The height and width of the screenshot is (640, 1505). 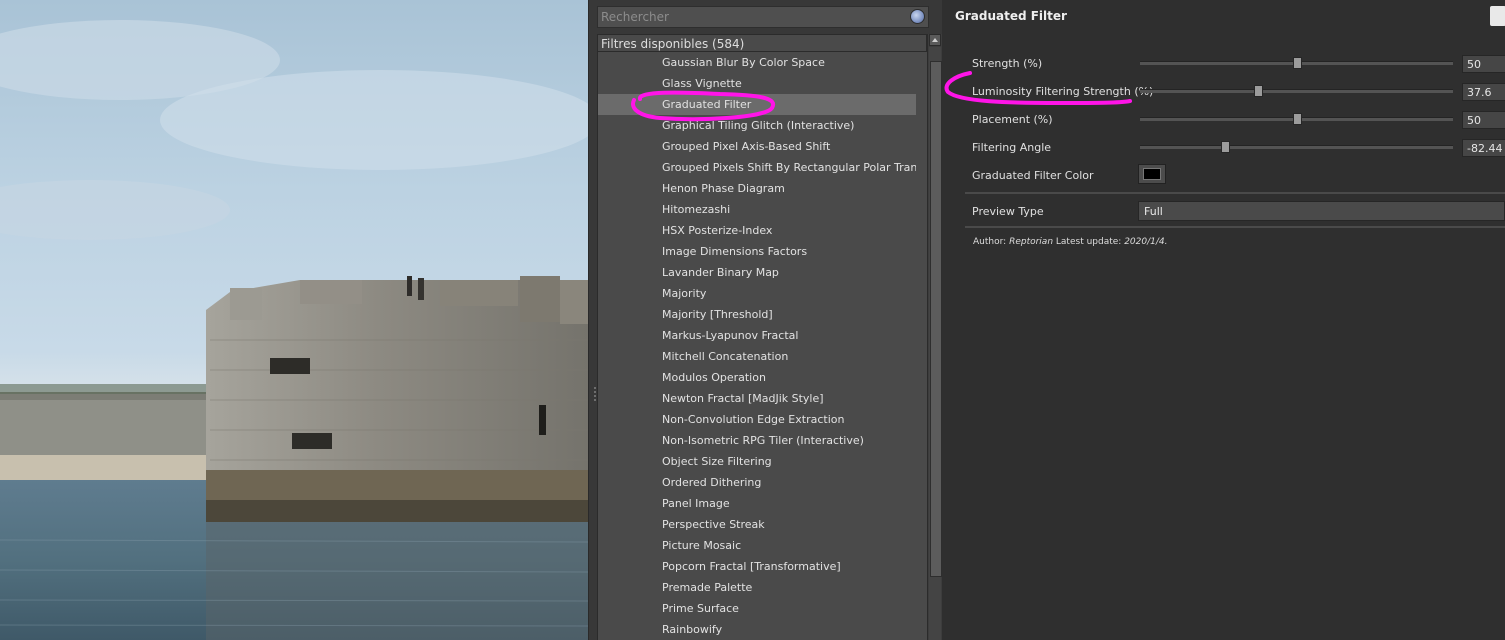 I want to click on filter-list-item: Majority [Threshold], so click(x=757, y=314).